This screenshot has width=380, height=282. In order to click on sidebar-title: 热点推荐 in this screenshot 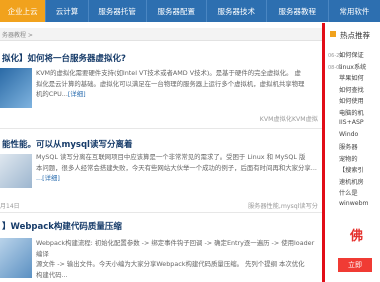, I will do `click(355, 35)`.